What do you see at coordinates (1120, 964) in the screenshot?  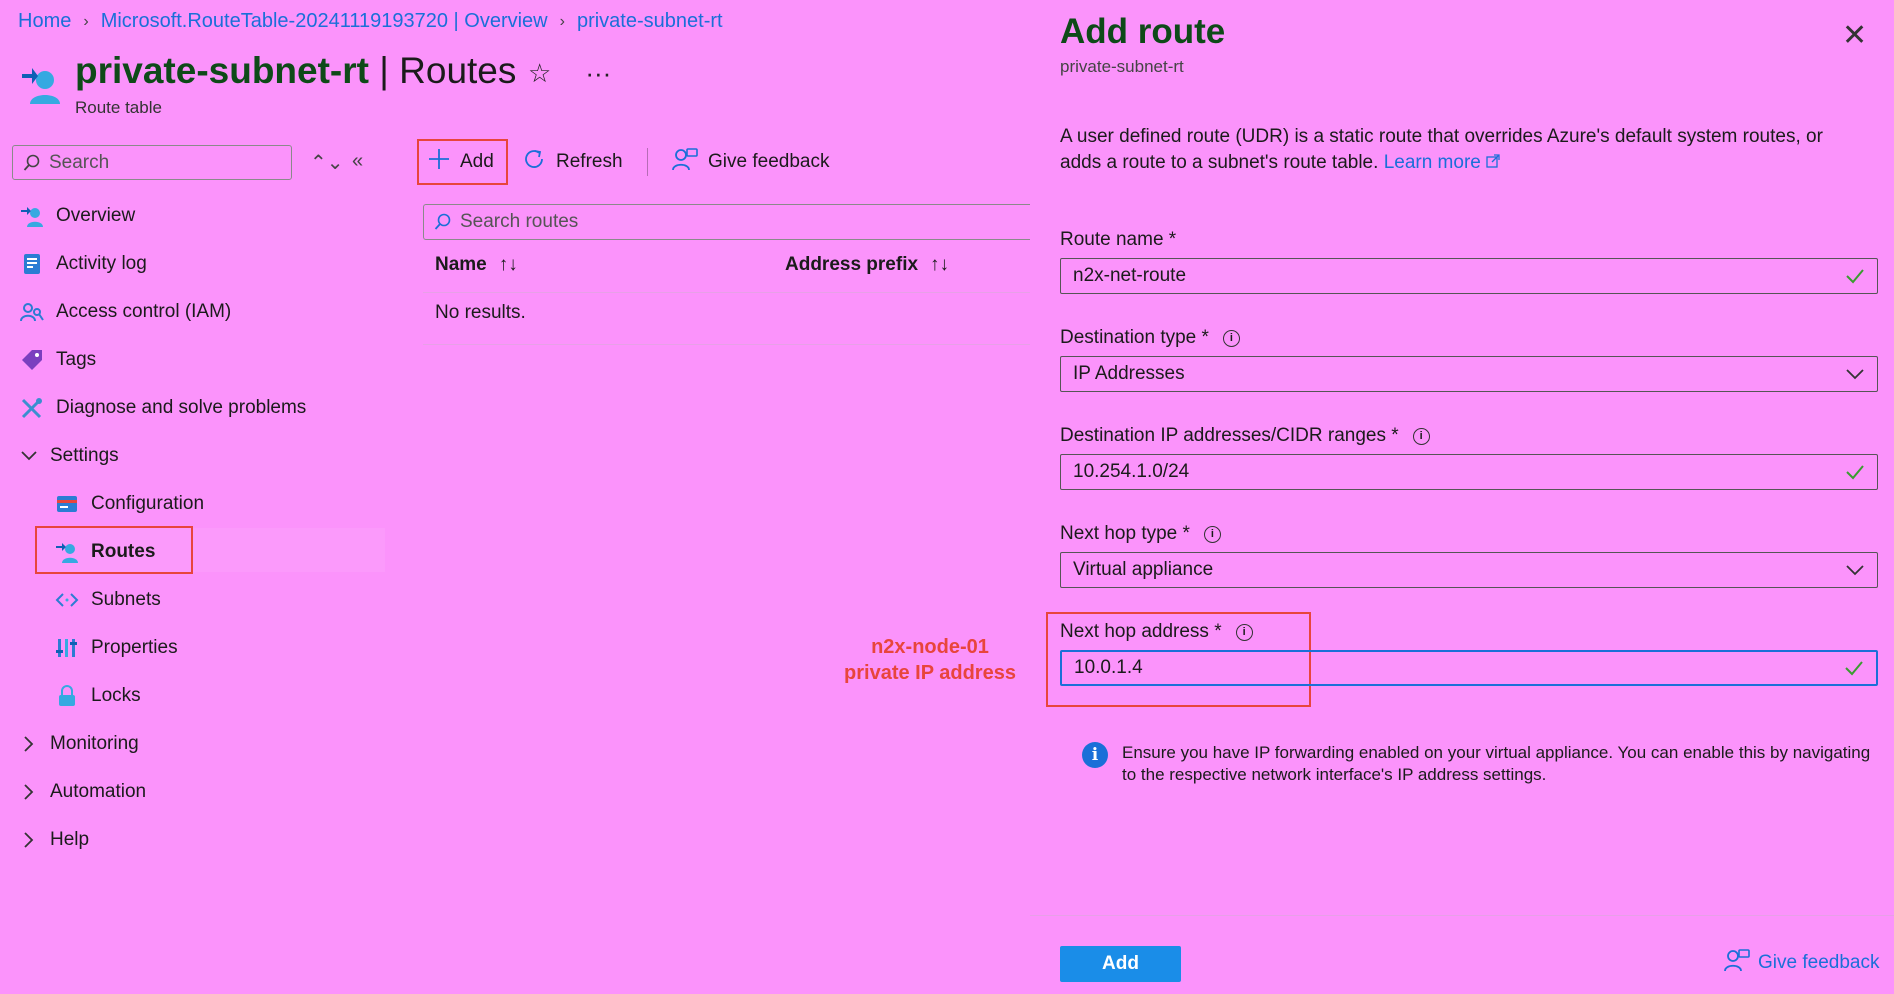 I see `add-button: Add` at bounding box center [1120, 964].